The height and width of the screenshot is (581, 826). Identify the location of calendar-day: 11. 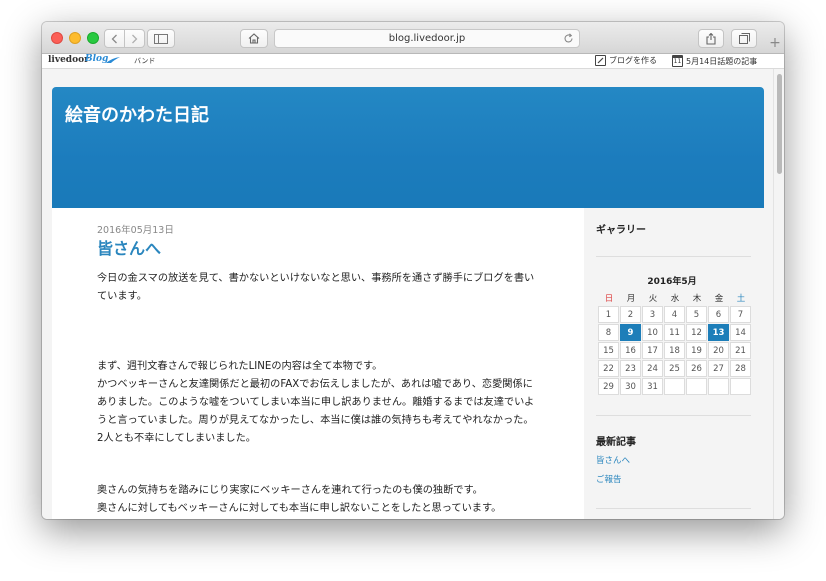
(674, 332).